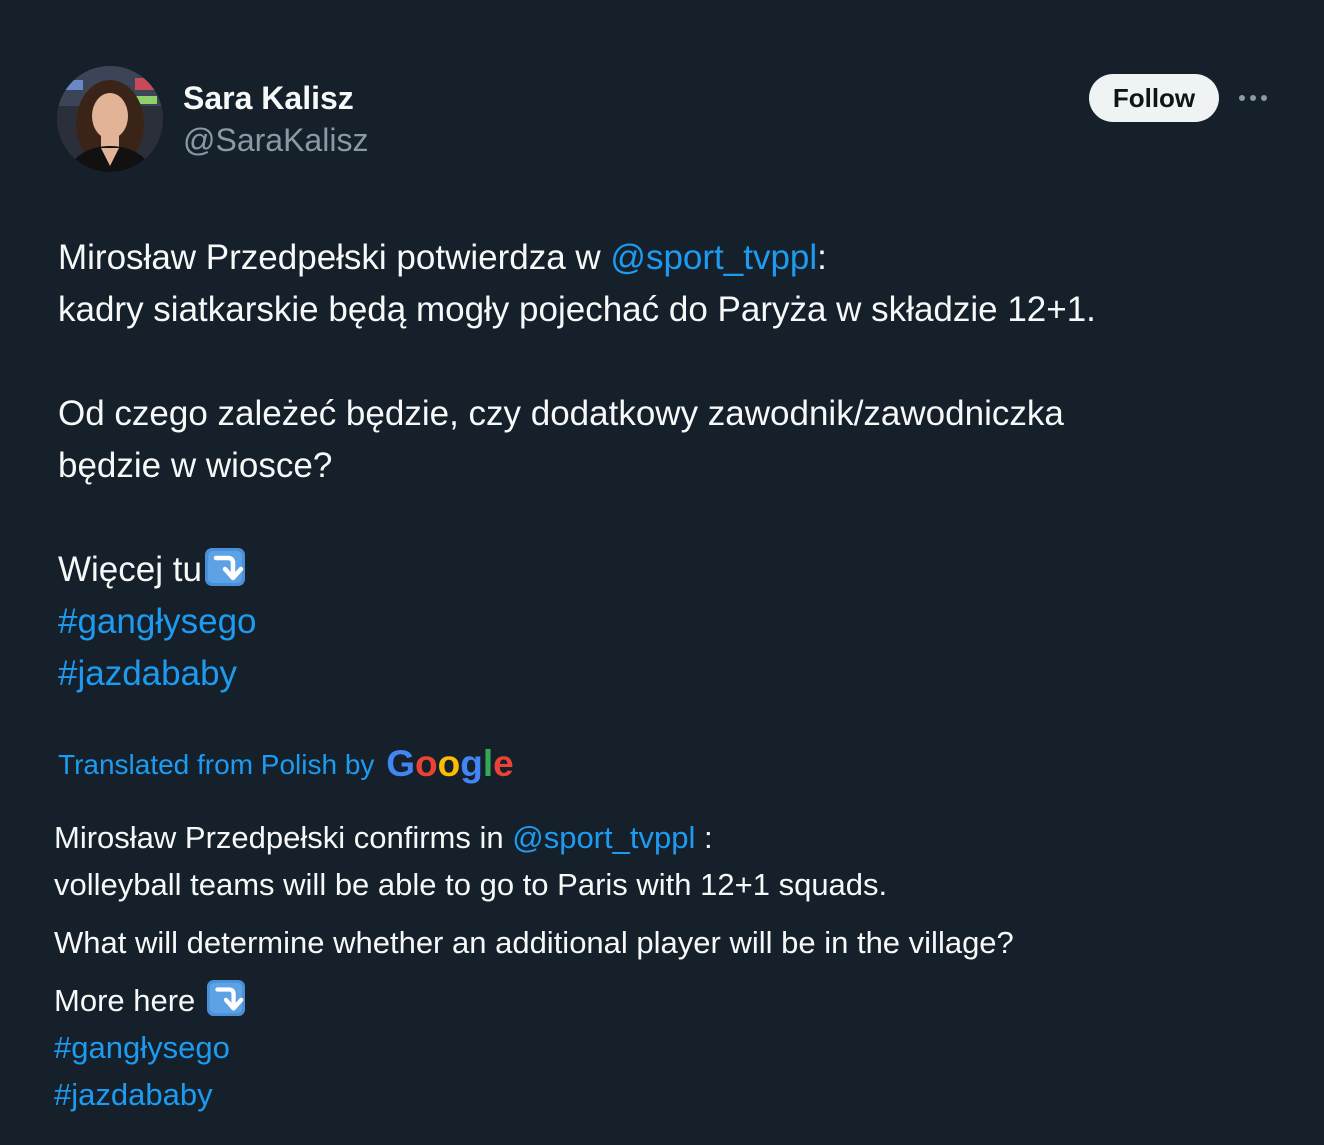 The width and height of the screenshot is (1324, 1145). Describe the element at coordinates (658, 570) in the screenshot. I see `tweet-line: Więcej tu` at that location.